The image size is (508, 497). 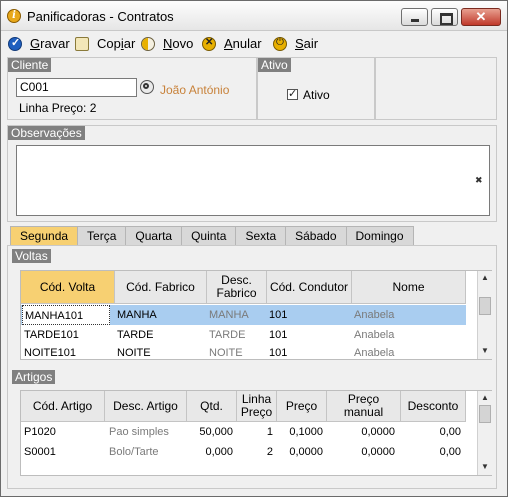 I want to click on ativo-title: Ativo, so click(x=274, y=65).